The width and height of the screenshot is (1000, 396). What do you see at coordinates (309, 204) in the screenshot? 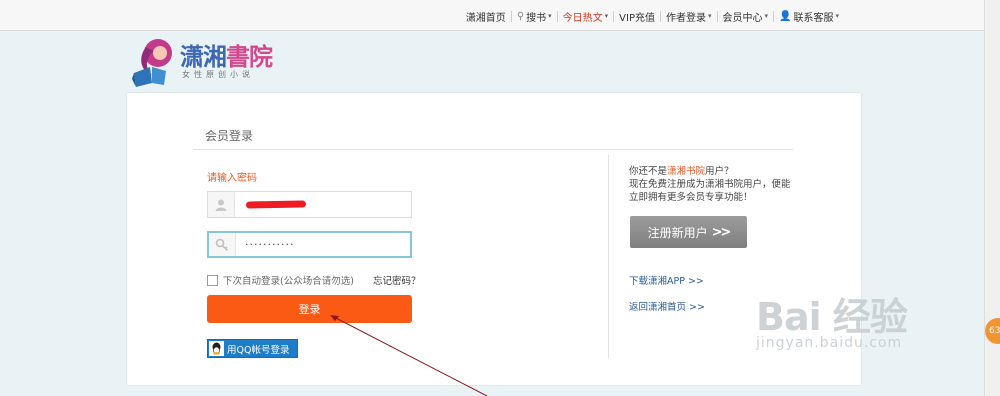
I see `username-field` at bounding box center [309, 204].